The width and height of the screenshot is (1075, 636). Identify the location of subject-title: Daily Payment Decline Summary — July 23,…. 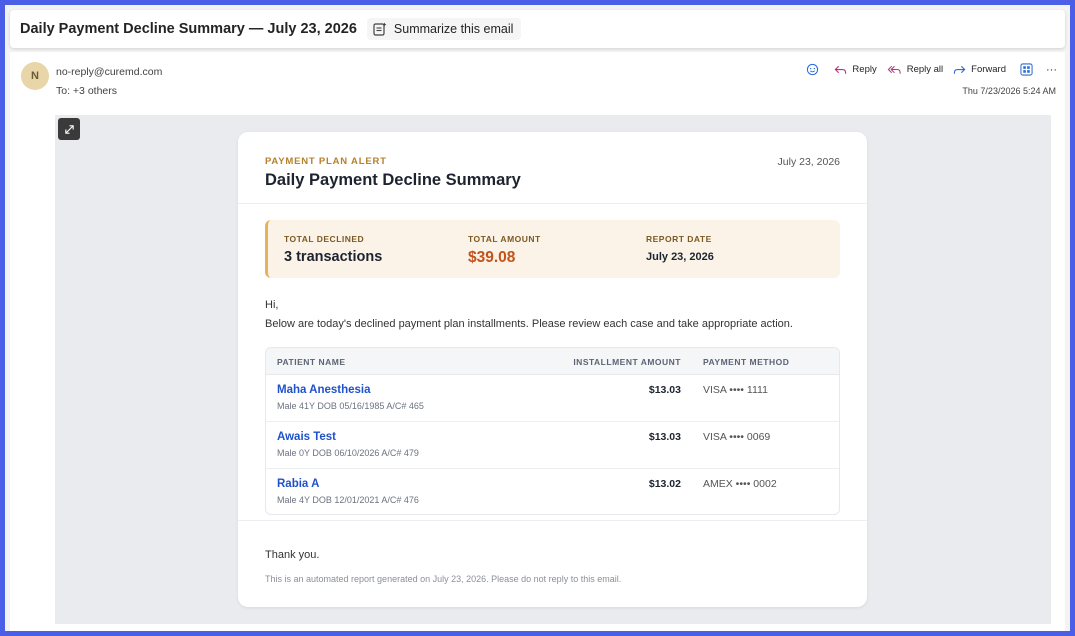
(188, 29).